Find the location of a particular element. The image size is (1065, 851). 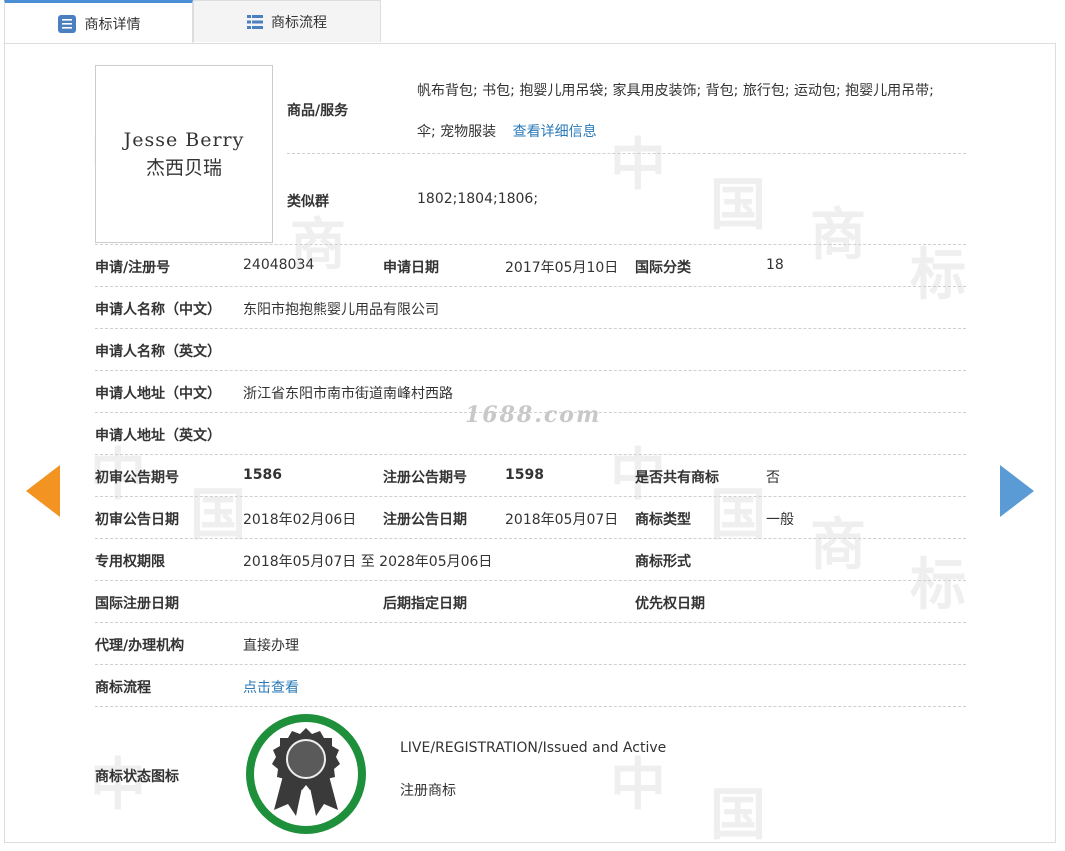

prev-arrow-icon is located at coordinates (43, 491).